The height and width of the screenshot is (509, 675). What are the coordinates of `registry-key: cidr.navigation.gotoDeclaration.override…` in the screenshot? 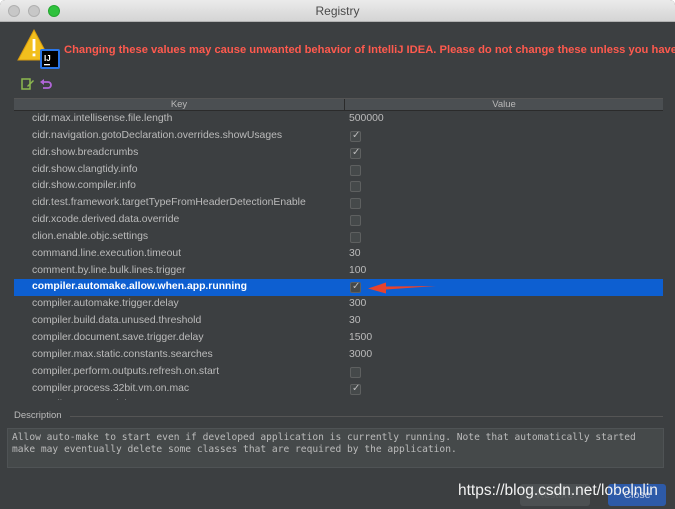 It's located at (157, 135).